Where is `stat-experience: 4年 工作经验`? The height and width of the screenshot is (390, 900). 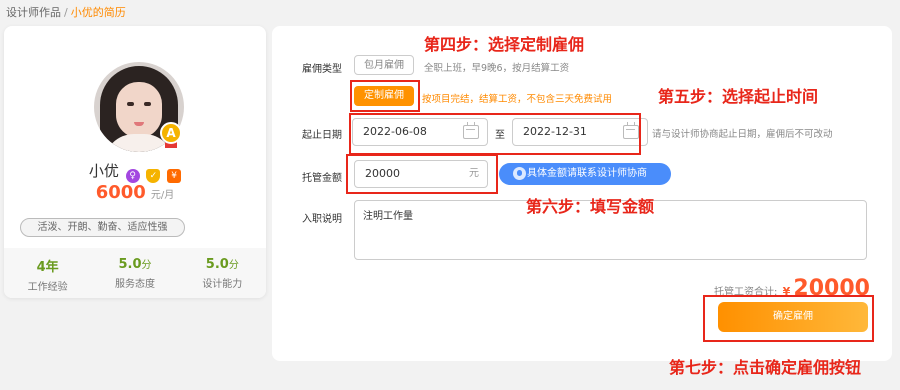 stat-experience: 4年 工作经验 is located at coordinates (47, 273).